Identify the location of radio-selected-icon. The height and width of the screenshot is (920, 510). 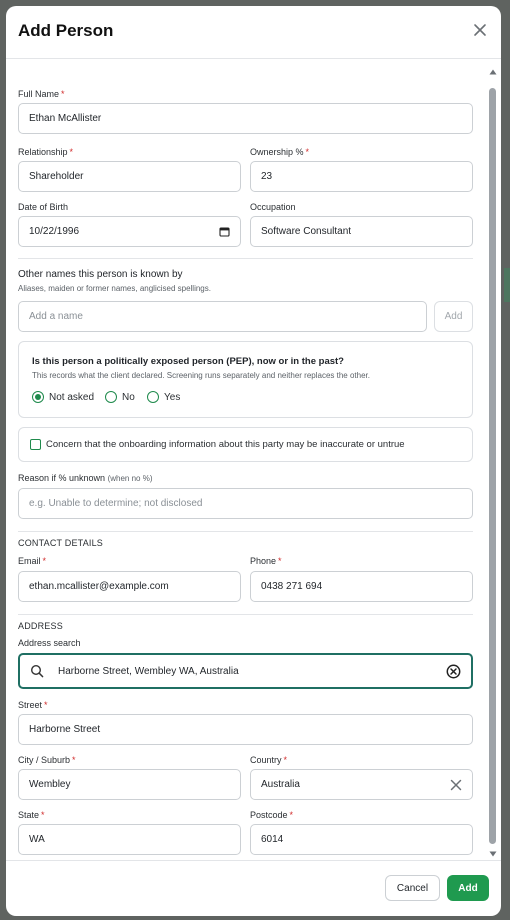
(38, 397).